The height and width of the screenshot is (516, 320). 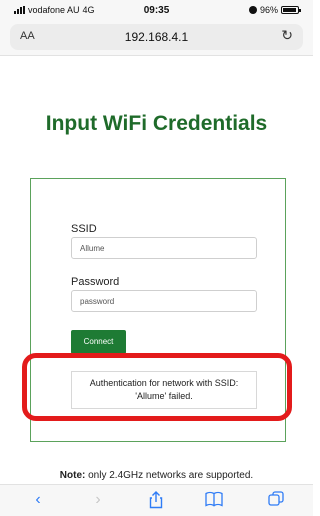 What do you see at coordinates (164, 301) in the screenshot?
I see `password-input: password` at bounding box center [164, 301].